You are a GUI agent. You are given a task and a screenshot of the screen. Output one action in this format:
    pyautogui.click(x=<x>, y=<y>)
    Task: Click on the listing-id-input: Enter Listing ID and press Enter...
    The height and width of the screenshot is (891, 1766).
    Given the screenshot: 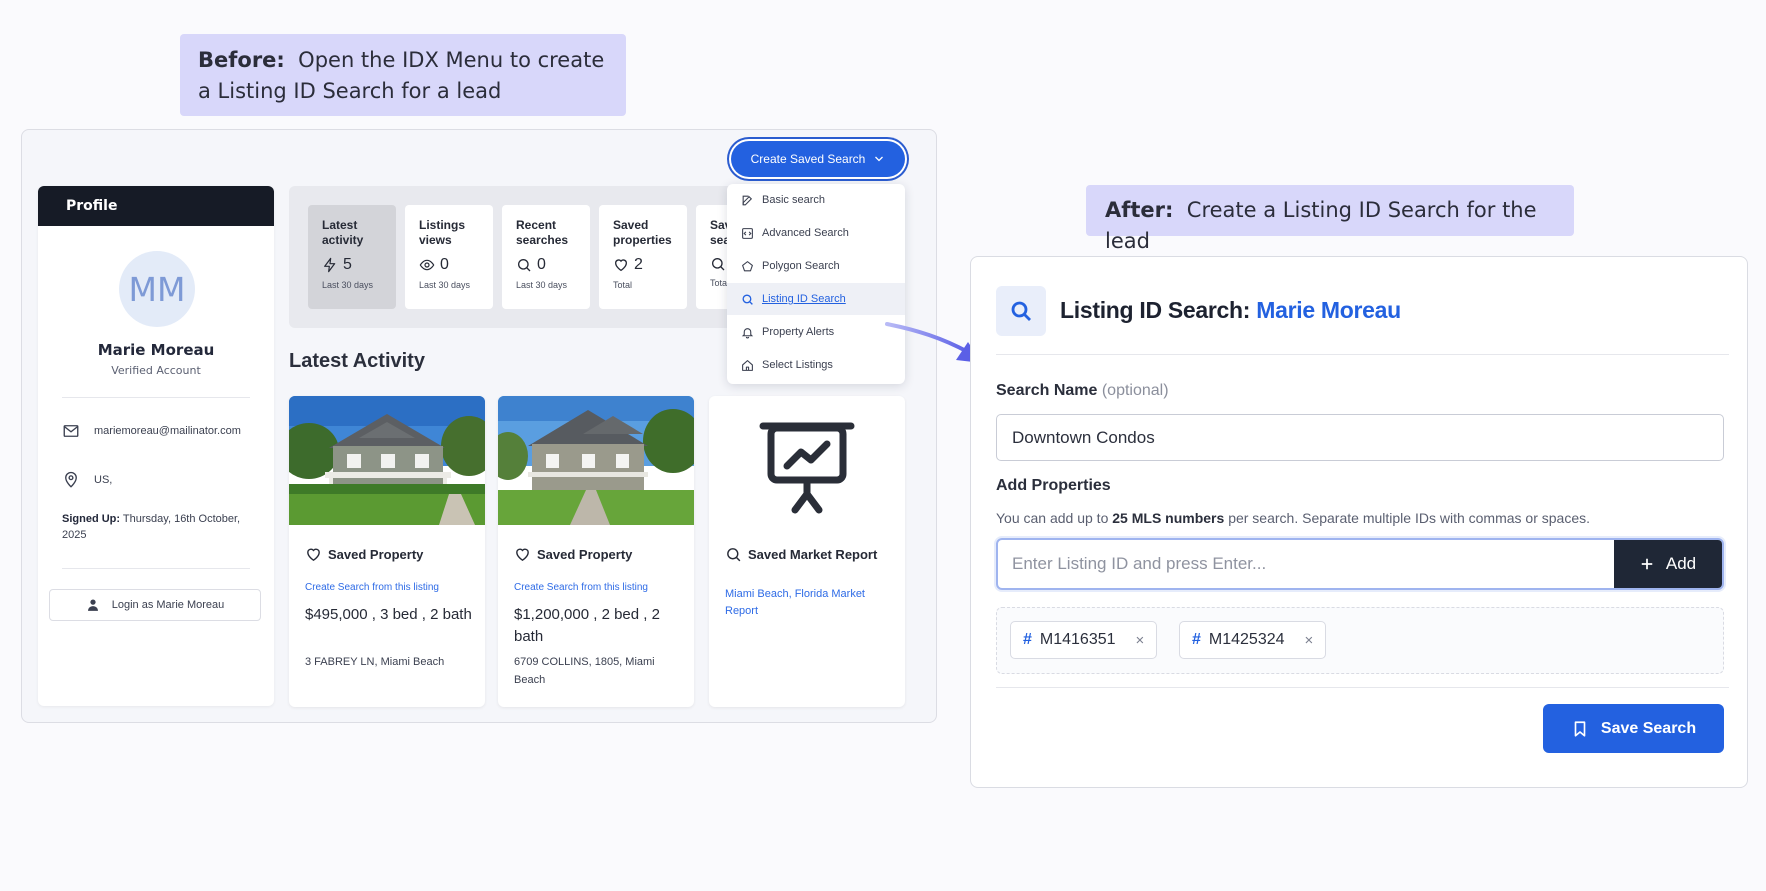 What is the action you would take?
    pyautogui.click(x=1306, y=564)
    